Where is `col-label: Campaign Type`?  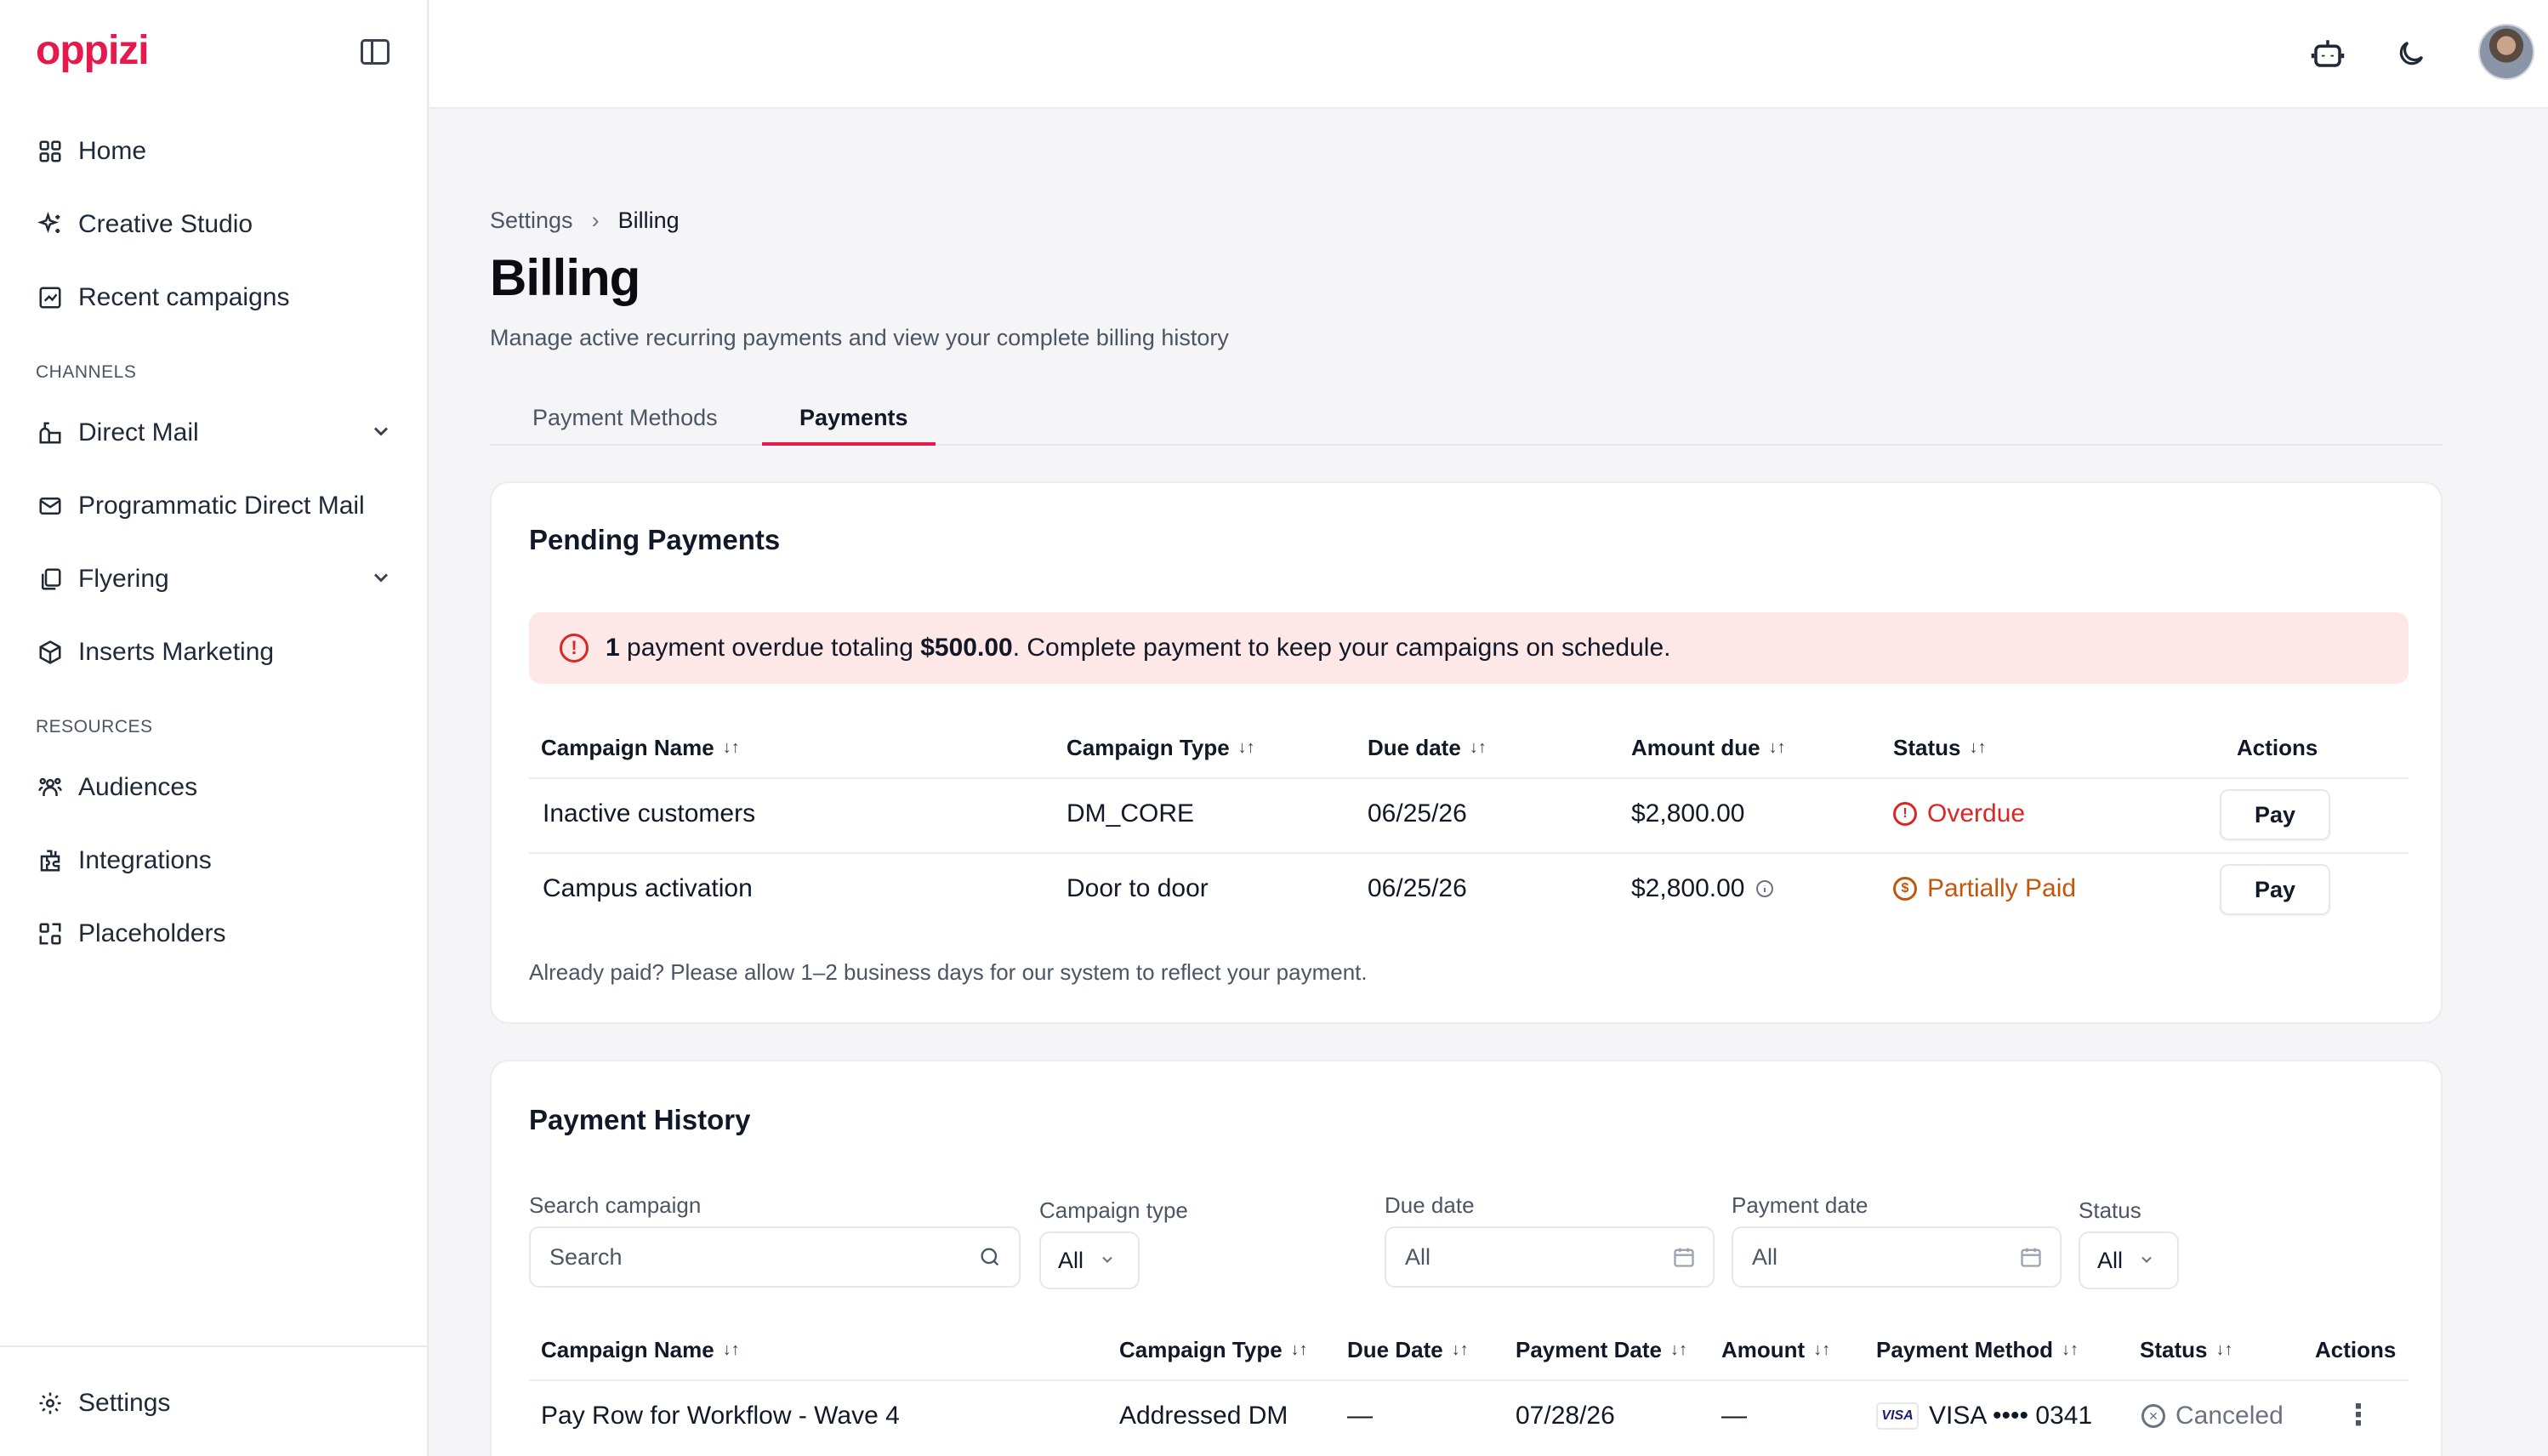 col-label: Campaign Type is located at coordinates (1201, 1349).